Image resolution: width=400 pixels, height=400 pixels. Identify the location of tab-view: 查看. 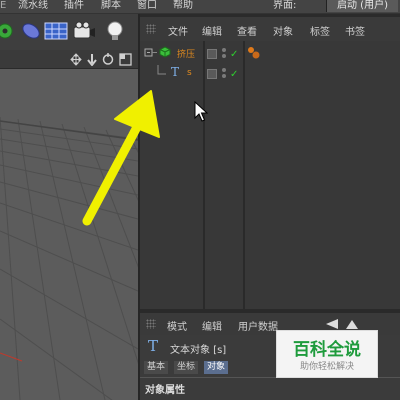
(247, 30).